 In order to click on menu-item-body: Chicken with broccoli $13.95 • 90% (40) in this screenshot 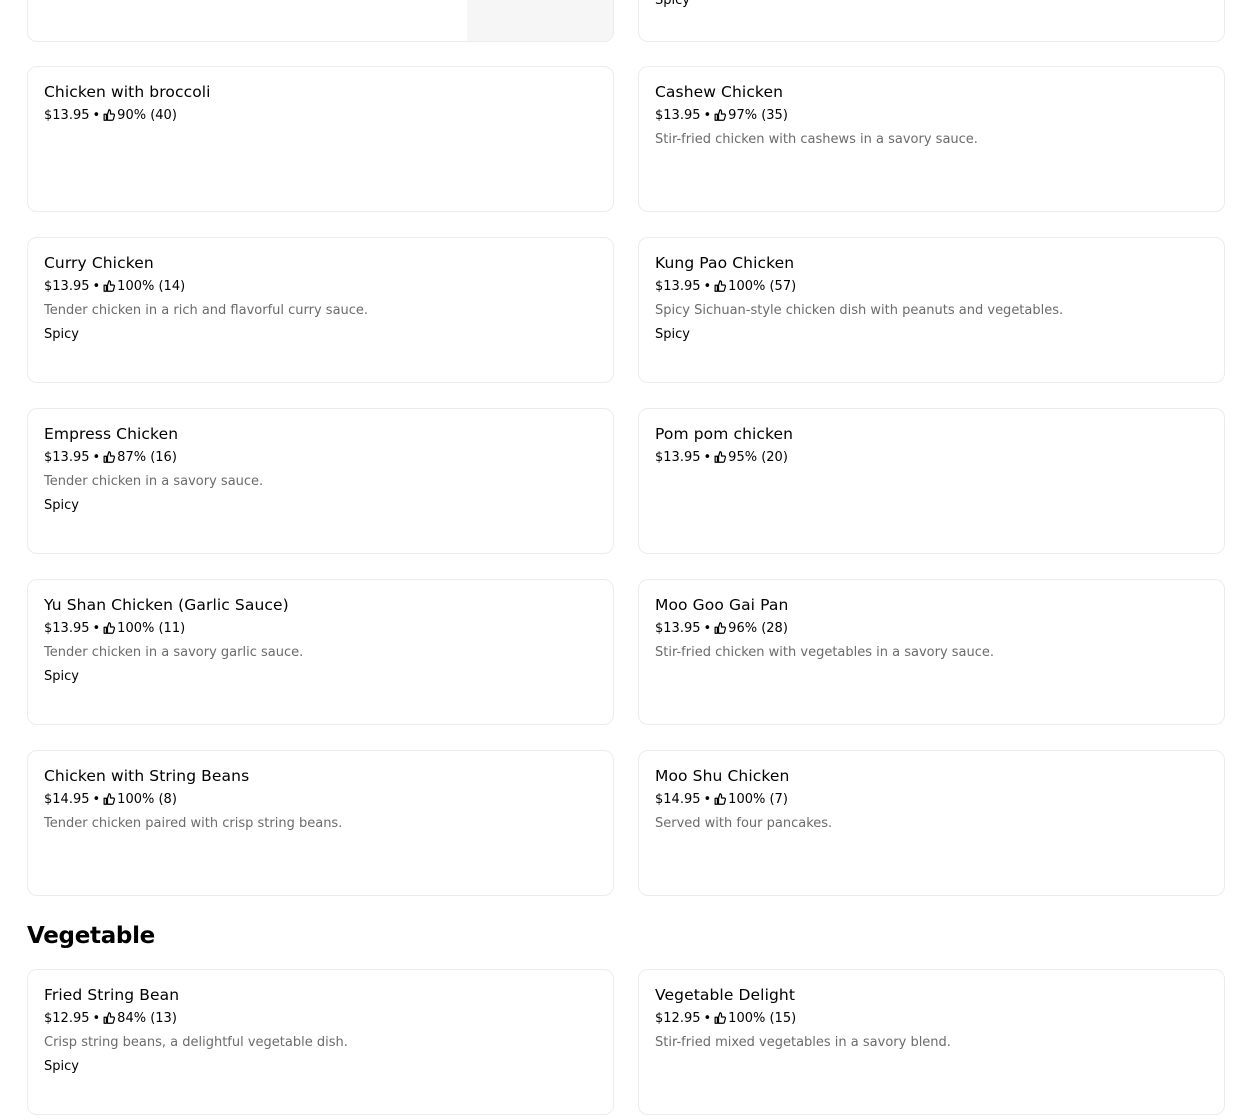, I will do `click(320, 103)`.